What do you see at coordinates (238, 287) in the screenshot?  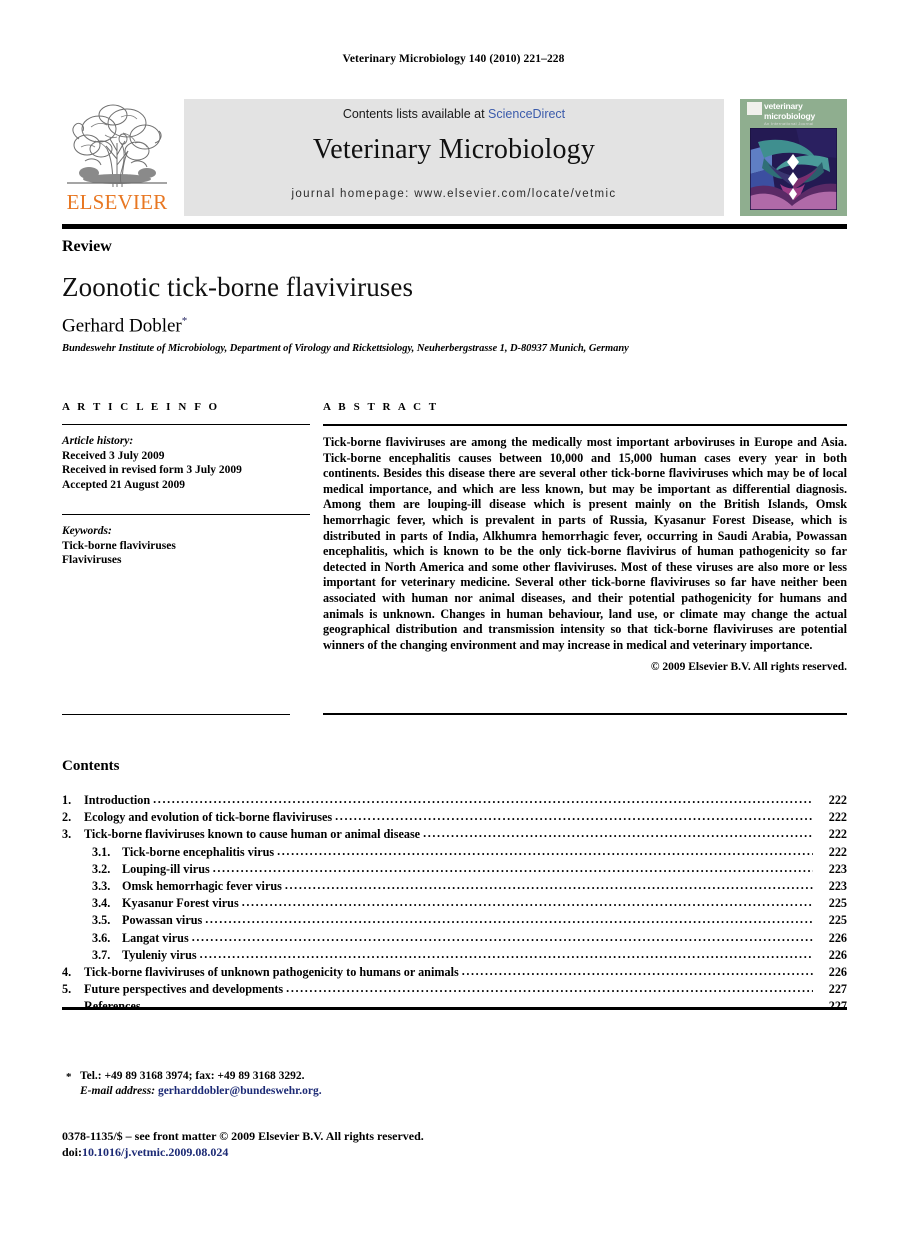 I see `page-title: Zoonotic tick-borne flaviviruses` at bounding box center [238, 287].